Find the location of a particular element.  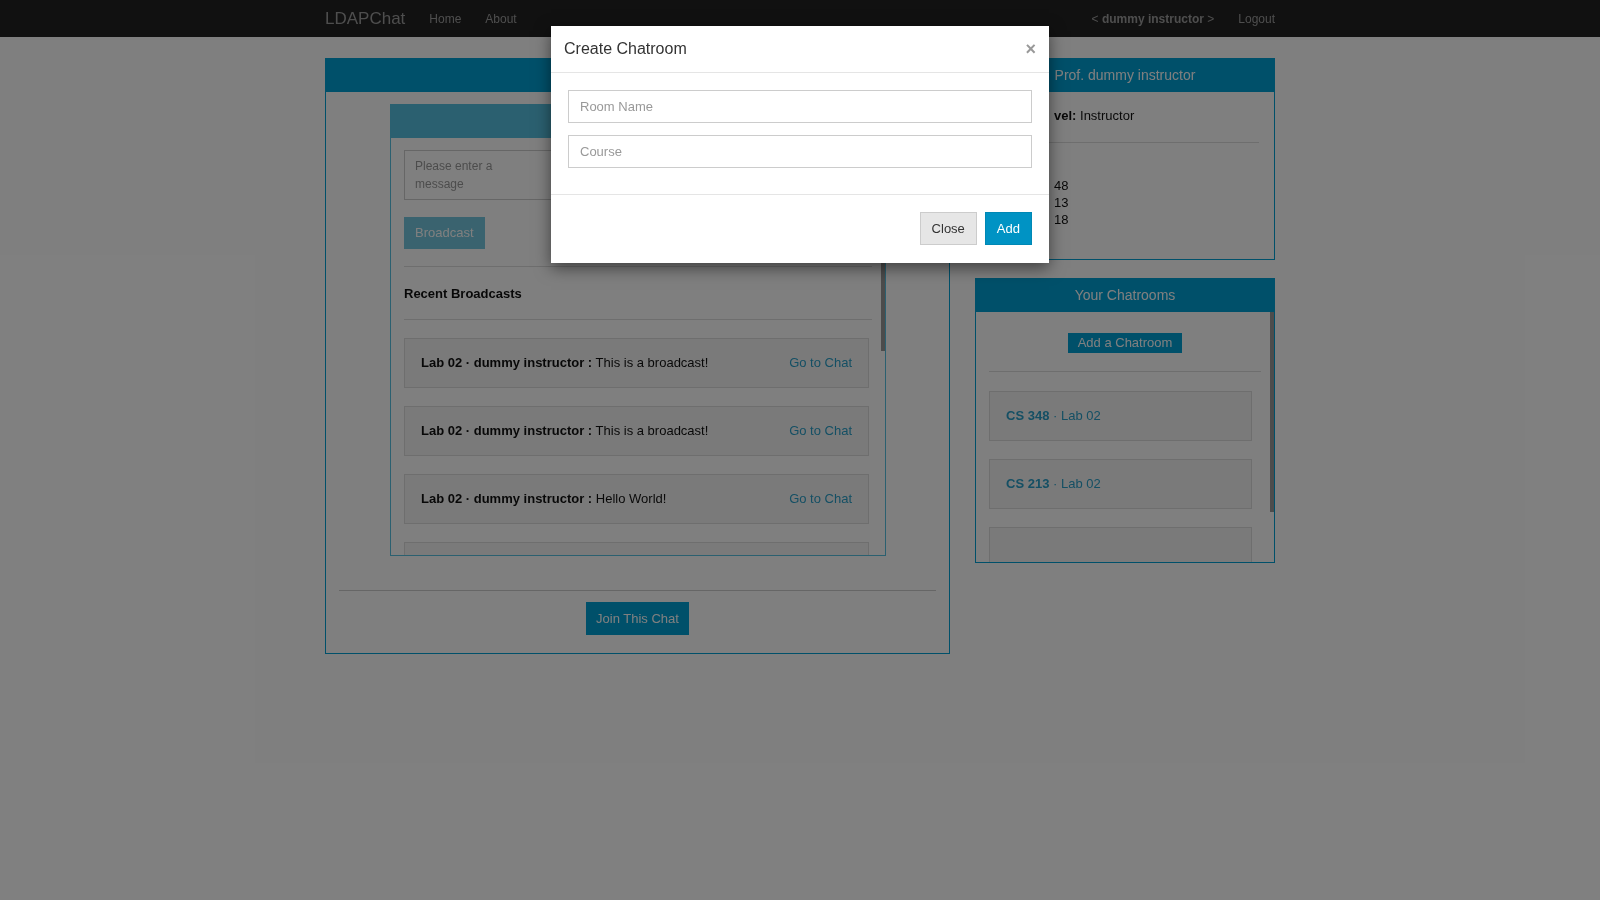

add-chatroom-button: Add a Chatroom is located at coordinates (1125, 343).